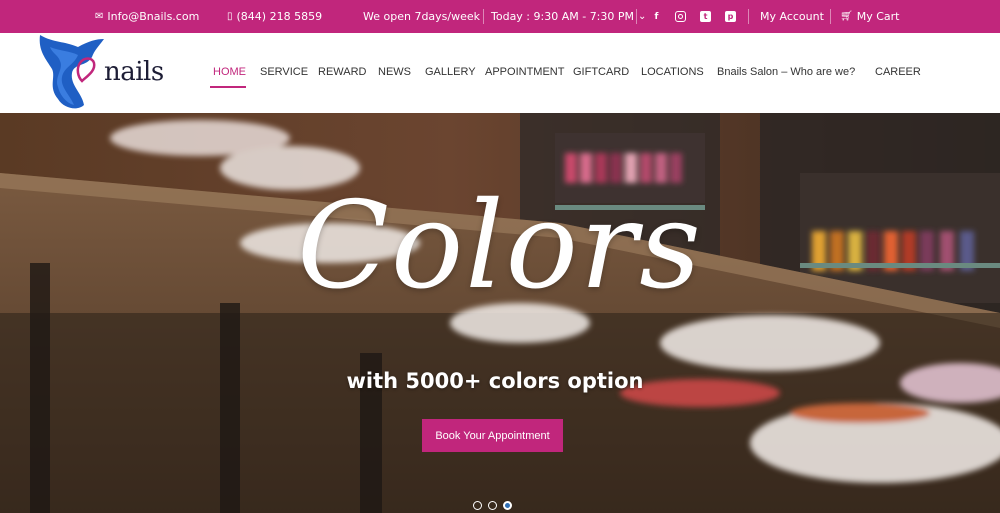  What do you see at coordinates (228, 87) in the screenshot?
I see `active-nav-underline` at bounding box center [228, 87].